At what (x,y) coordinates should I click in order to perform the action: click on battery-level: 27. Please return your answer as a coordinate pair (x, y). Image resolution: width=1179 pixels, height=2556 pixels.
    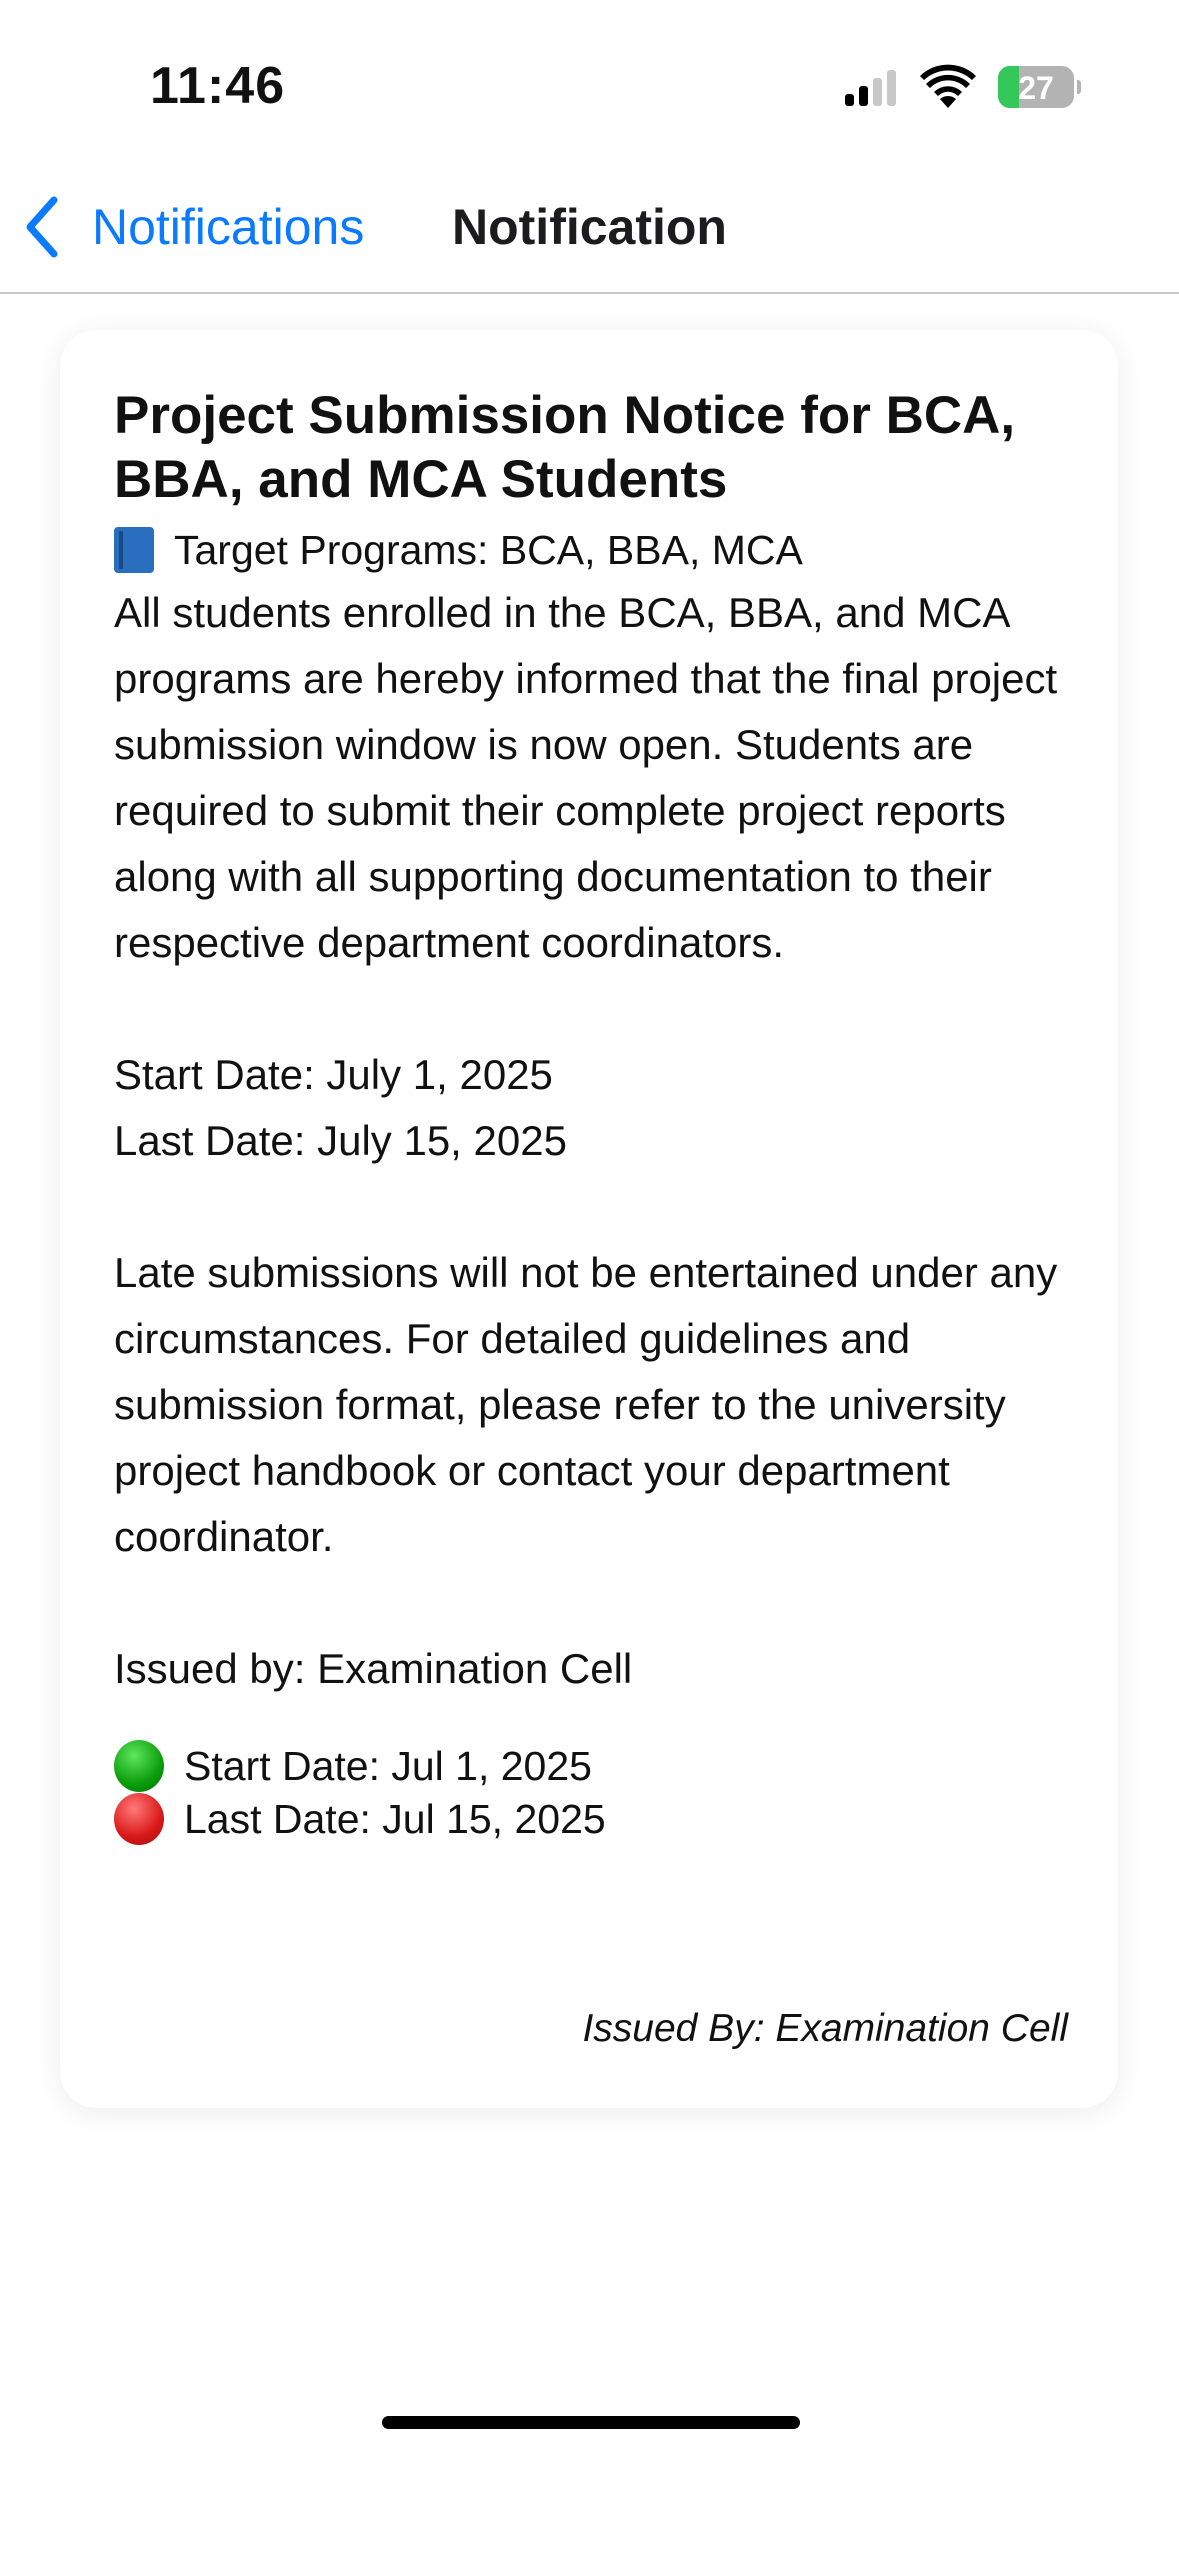
    Looking at the image, I should click on (1036, 88).